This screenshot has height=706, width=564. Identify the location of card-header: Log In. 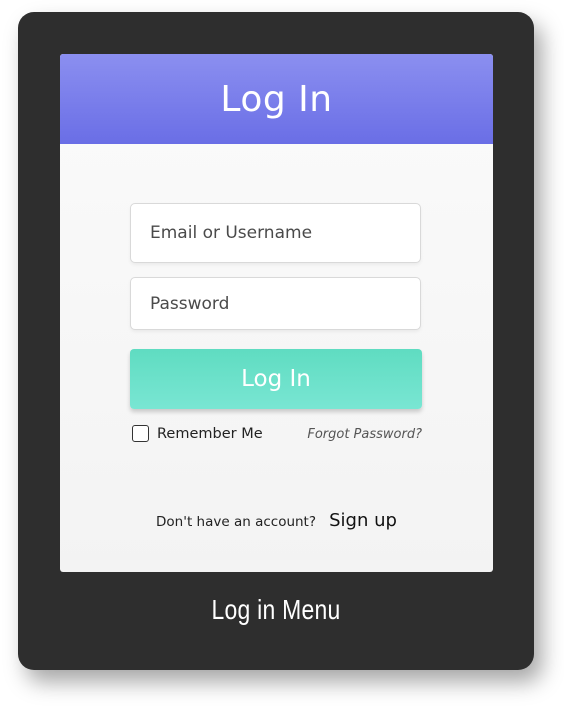
(276, 99).